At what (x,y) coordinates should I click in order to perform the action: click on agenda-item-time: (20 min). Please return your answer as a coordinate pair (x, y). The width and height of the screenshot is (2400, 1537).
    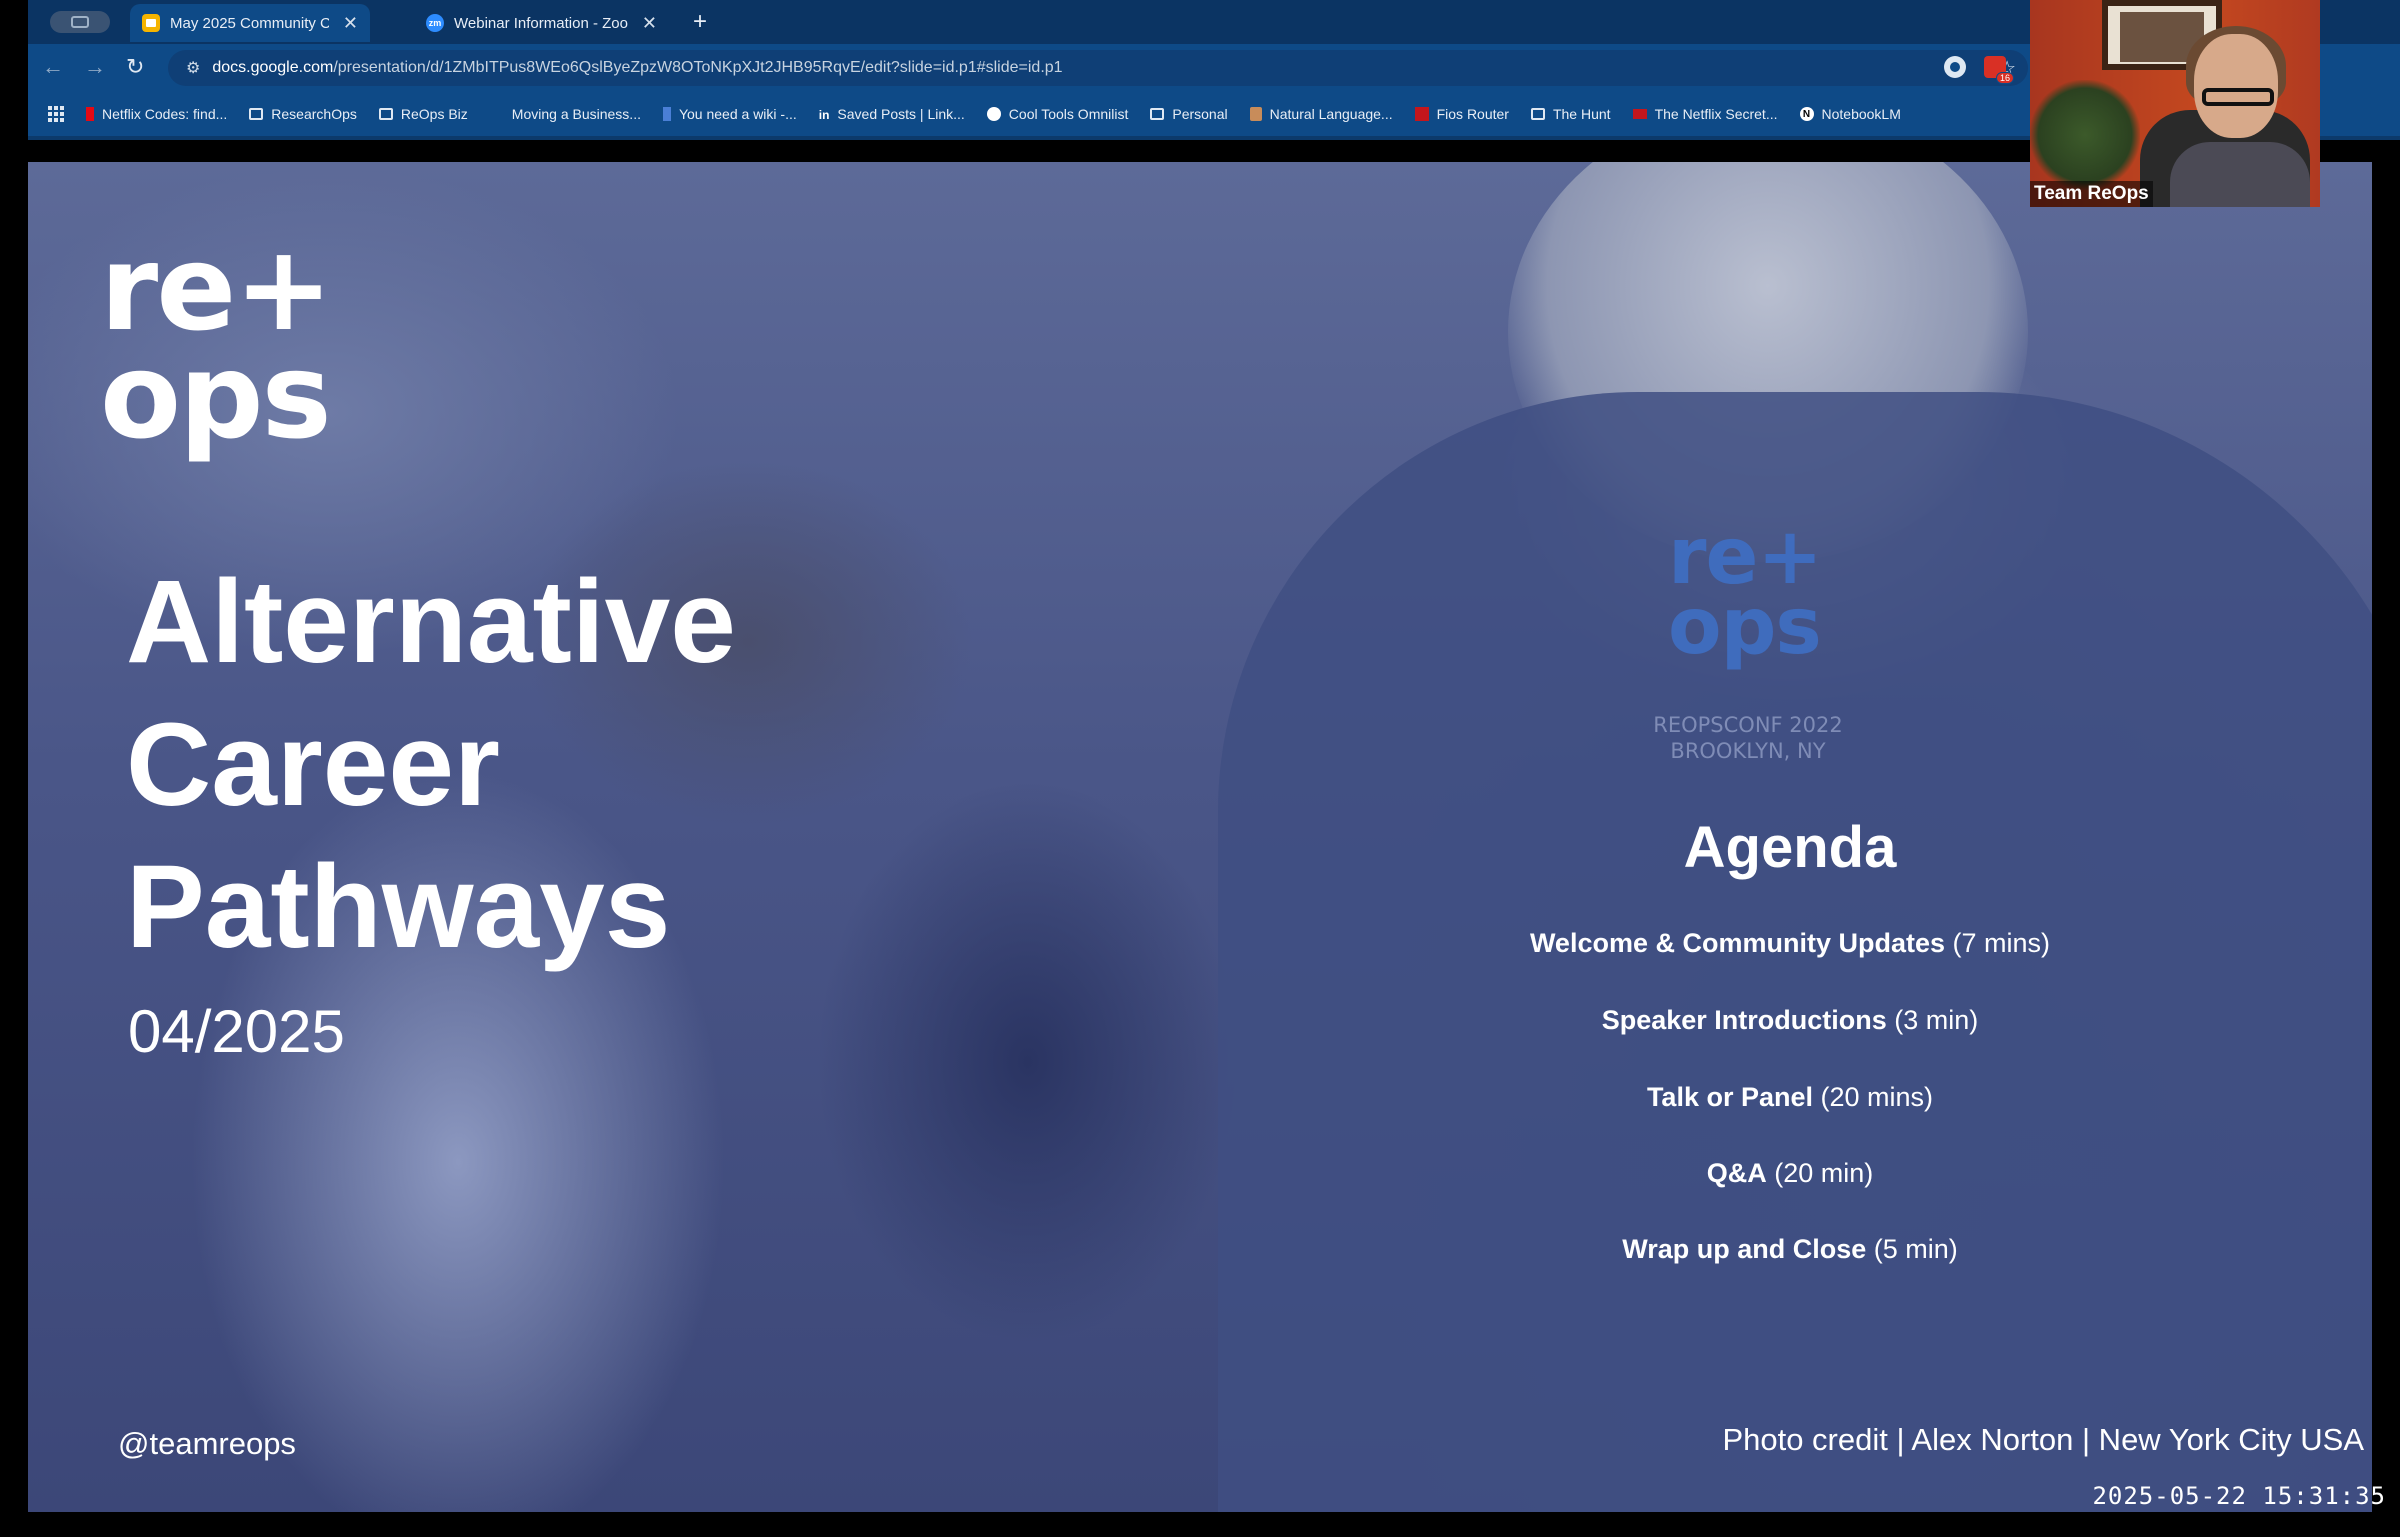
    Looking at the image, I should click on (1824, 1173).